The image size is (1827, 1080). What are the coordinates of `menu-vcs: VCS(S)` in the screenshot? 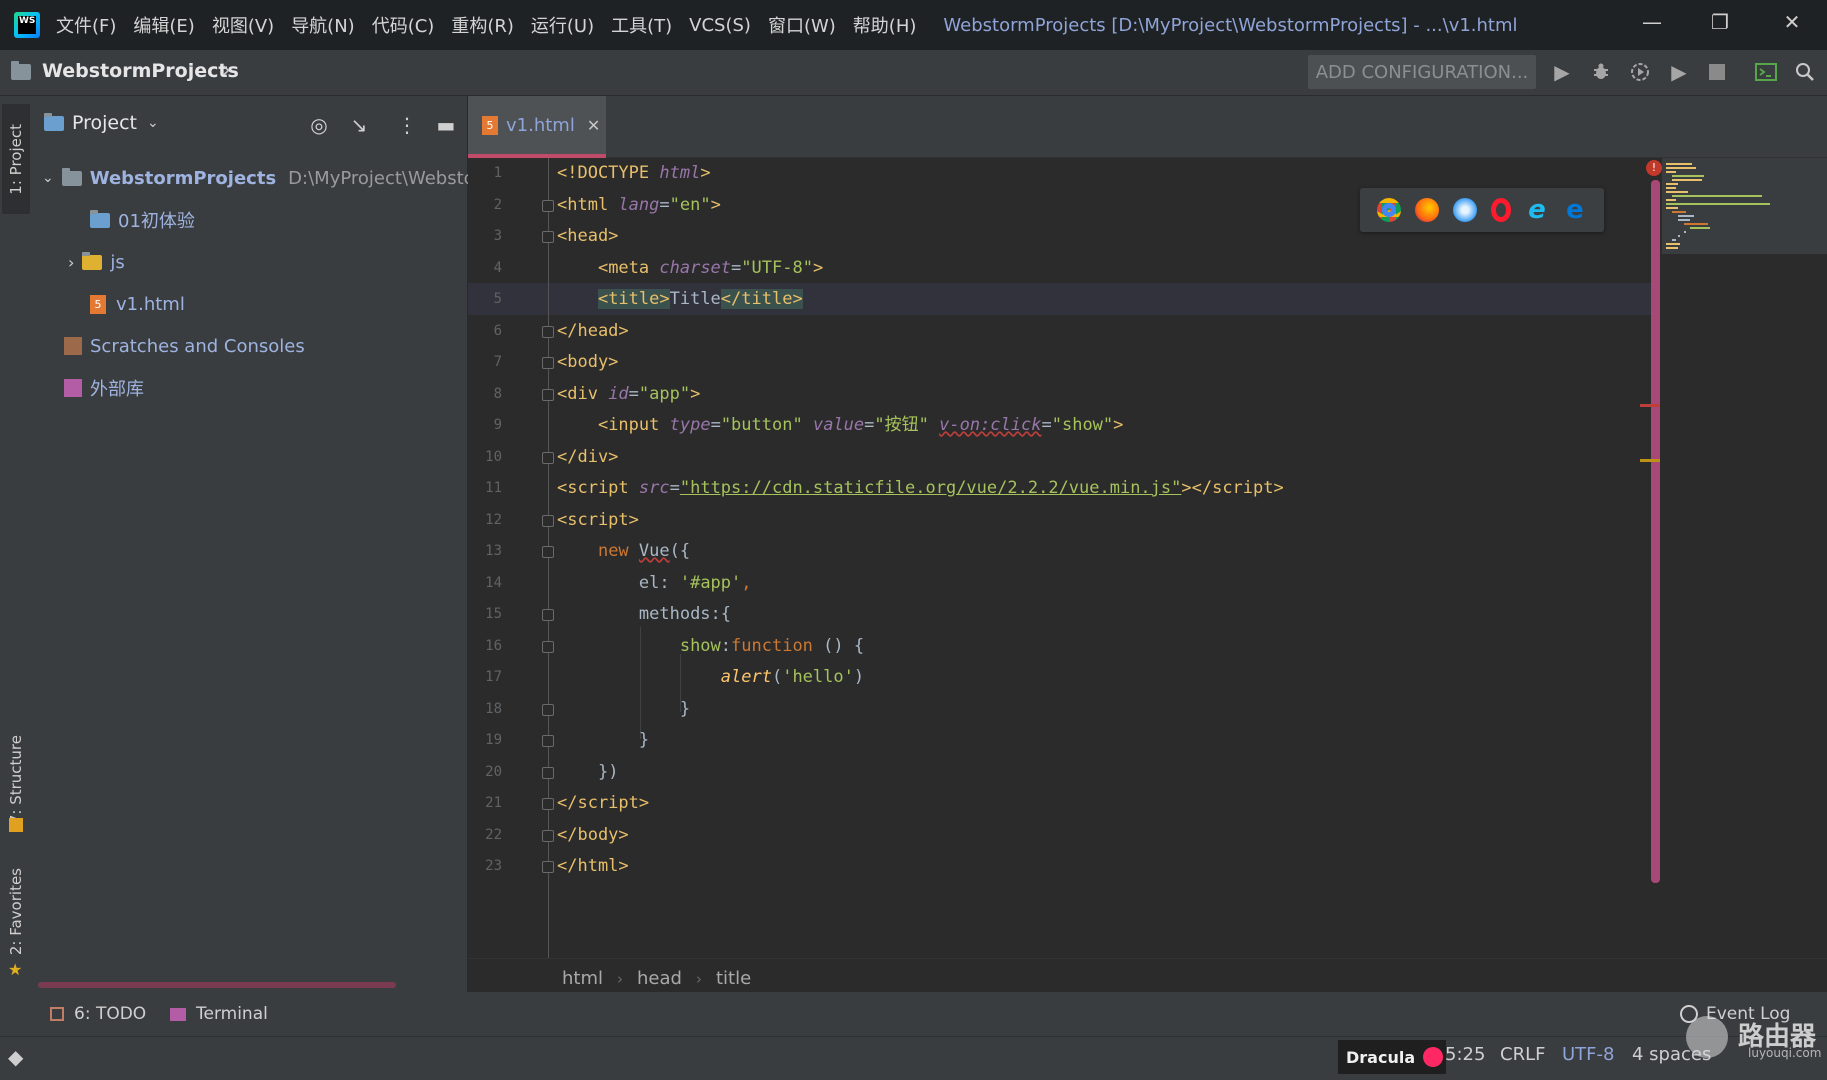 It's located at (720, 25).